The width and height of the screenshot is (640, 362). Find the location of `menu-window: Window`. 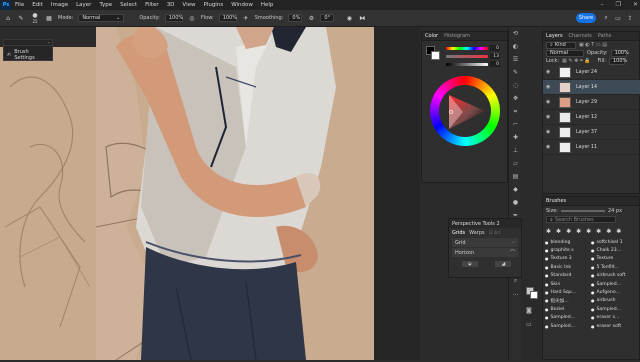

menu-window: Window is located at coordinates (242, 5).